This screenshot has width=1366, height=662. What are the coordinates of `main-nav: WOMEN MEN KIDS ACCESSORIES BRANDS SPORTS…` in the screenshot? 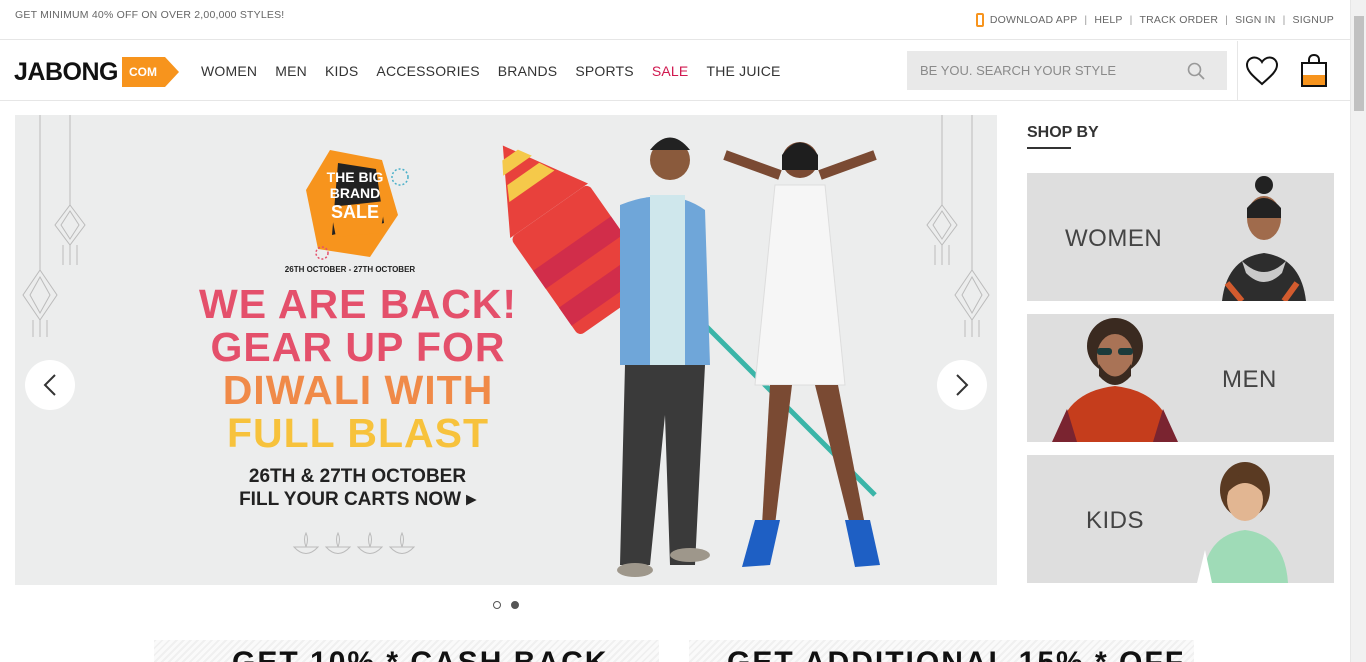 It's located at (500, 71).